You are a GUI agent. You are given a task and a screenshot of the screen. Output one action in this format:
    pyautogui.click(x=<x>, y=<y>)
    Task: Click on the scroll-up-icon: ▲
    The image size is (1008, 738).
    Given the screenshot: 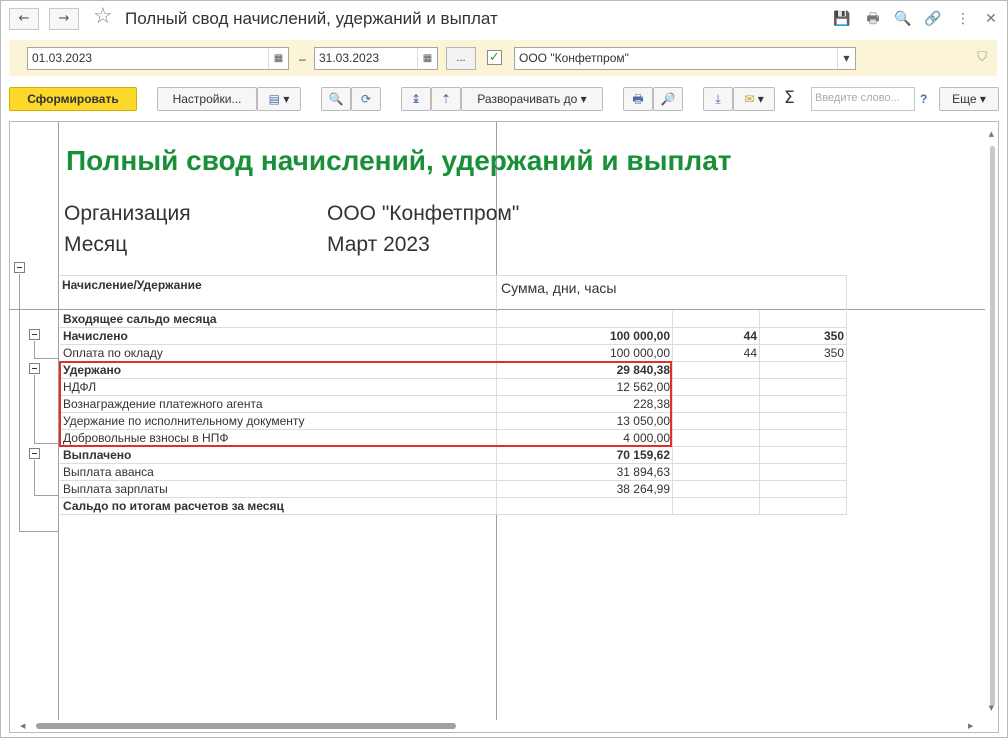 What is the action you would take?
    pyautogui.click(x=991, y=134)
    